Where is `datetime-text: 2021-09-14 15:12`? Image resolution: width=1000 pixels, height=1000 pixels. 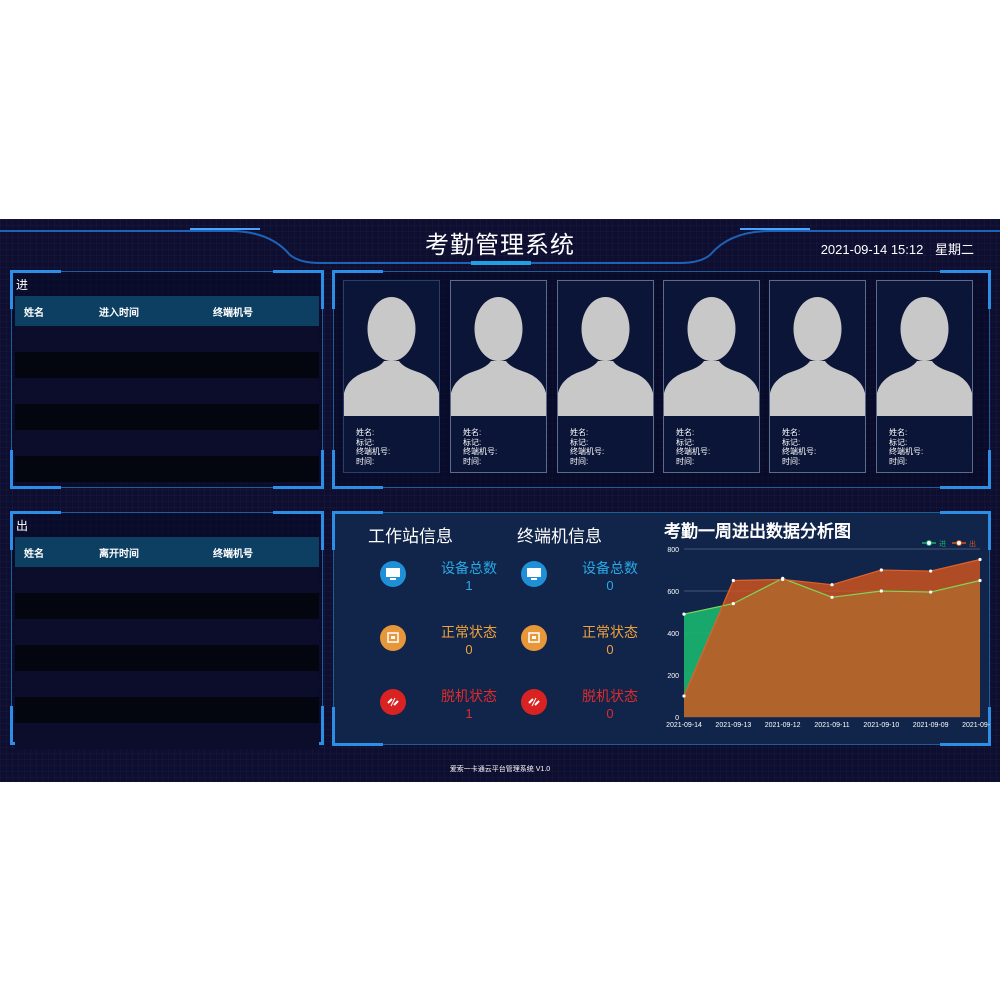 datetime-text: 2021-09-14 15:12 is located at coordinates (872, 249).